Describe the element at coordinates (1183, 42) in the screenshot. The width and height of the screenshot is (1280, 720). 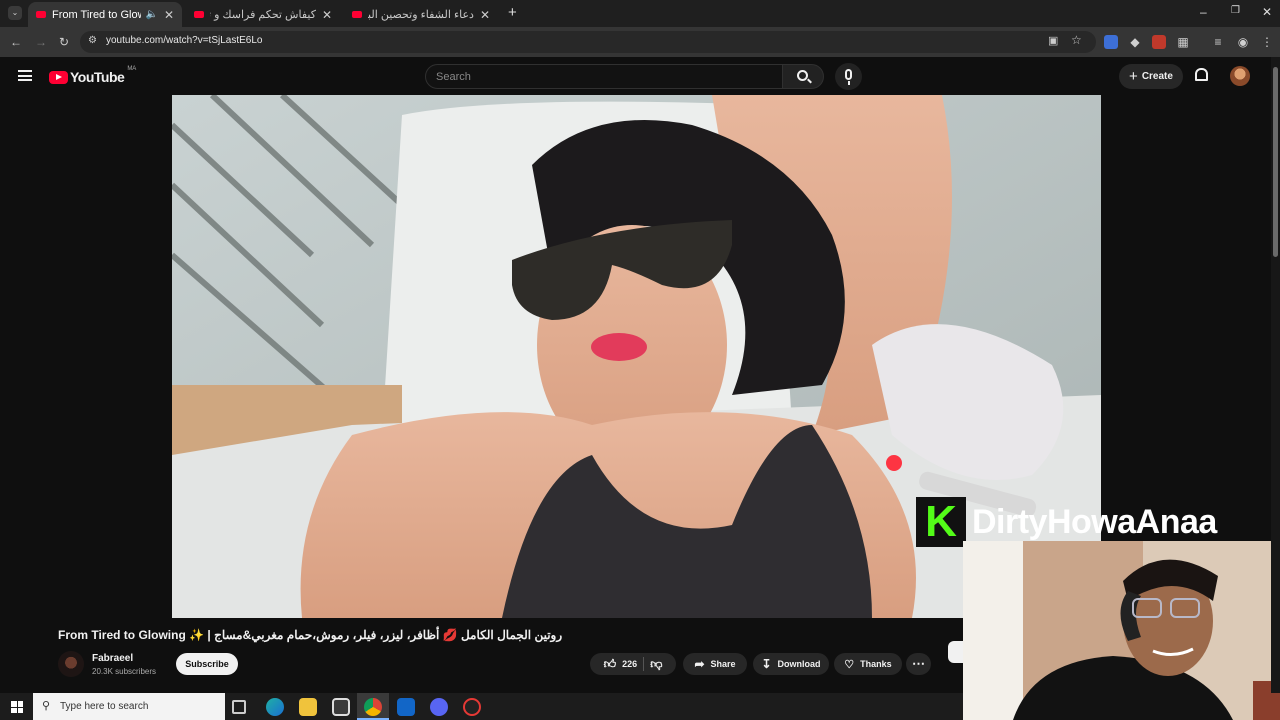
I see `extensions-puzzle-icon: ▦` at that location.